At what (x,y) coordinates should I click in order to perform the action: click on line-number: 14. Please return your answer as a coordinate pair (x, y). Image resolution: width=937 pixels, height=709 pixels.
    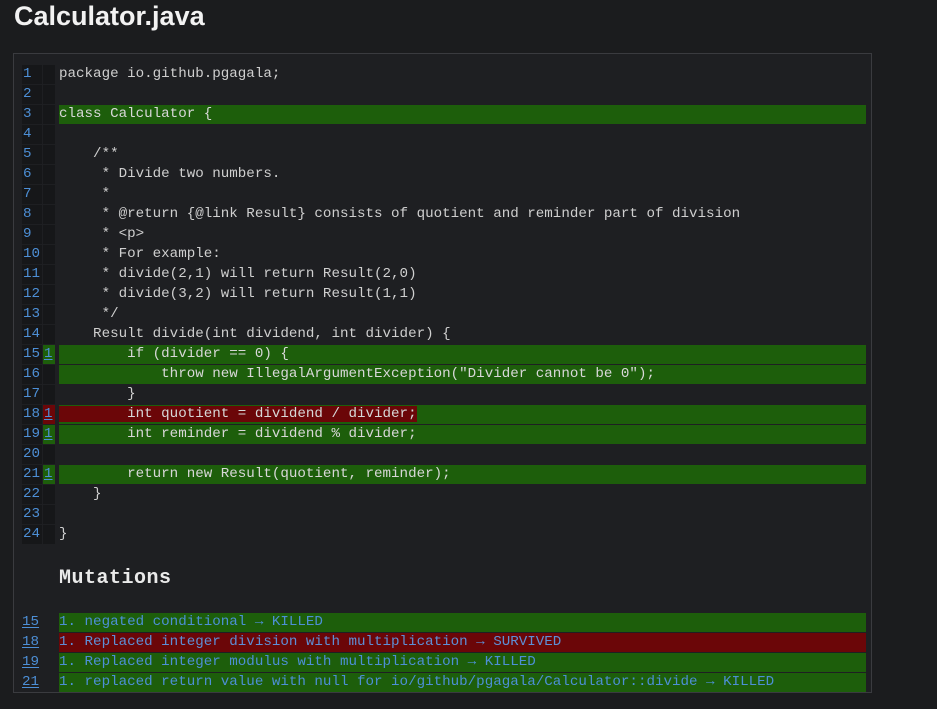
    Looking at the image, I should click on (32, 334).